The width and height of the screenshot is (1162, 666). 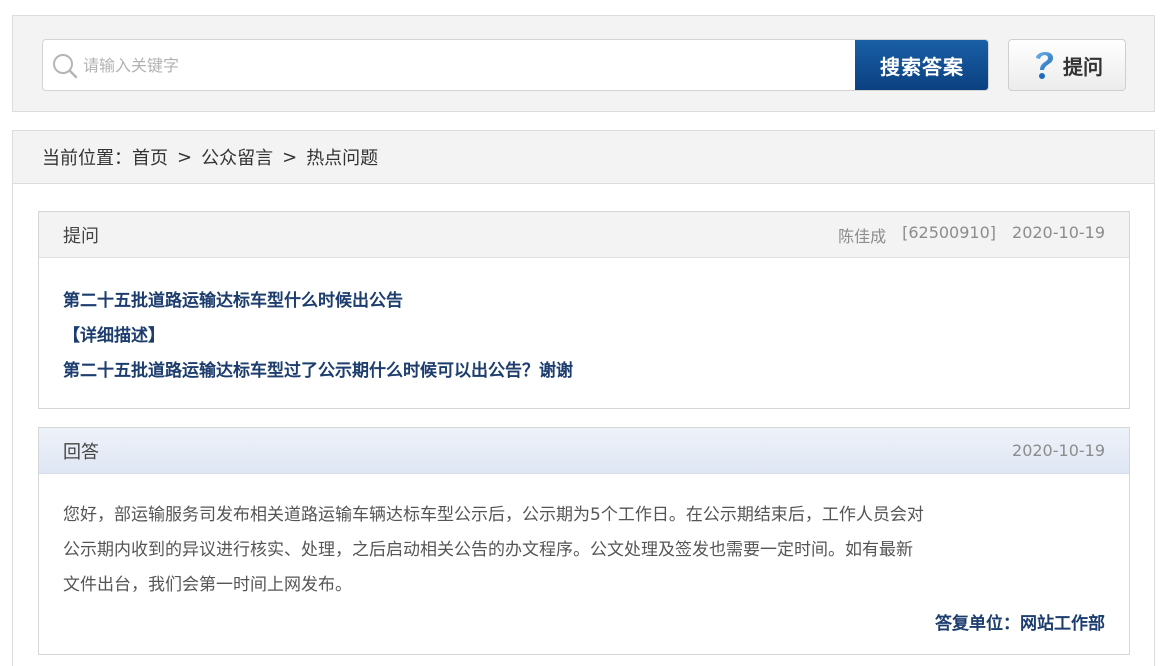 What do you see at coordinates (921, 65) in the screenshot?
I see `search-button: 搜索答案` at bounding box center [921, 65].